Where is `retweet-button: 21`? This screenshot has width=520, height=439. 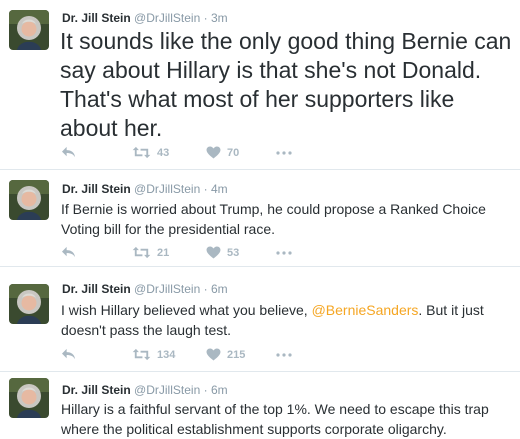
retweet-button: 21 is located at coordinates (150, 252).